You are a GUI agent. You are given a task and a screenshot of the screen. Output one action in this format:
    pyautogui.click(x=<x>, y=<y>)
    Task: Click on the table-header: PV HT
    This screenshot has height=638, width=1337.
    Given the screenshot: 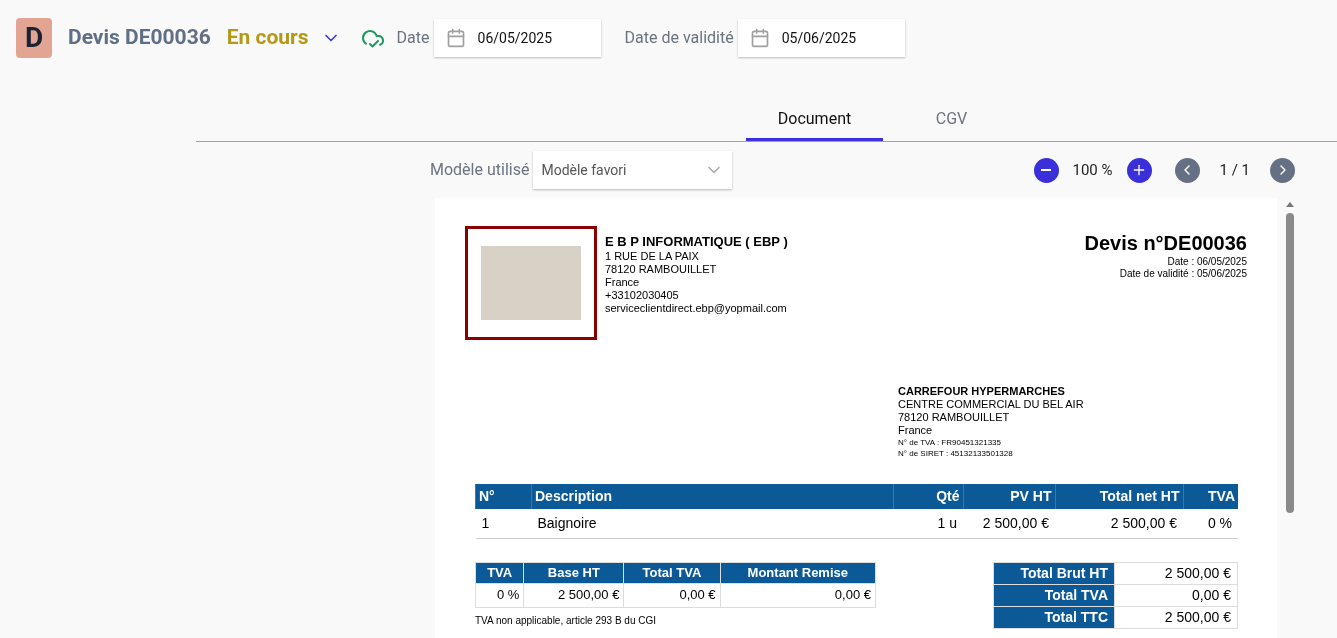 What is the action you would take?
    pyautogui.click(x=1009, y=496)
    